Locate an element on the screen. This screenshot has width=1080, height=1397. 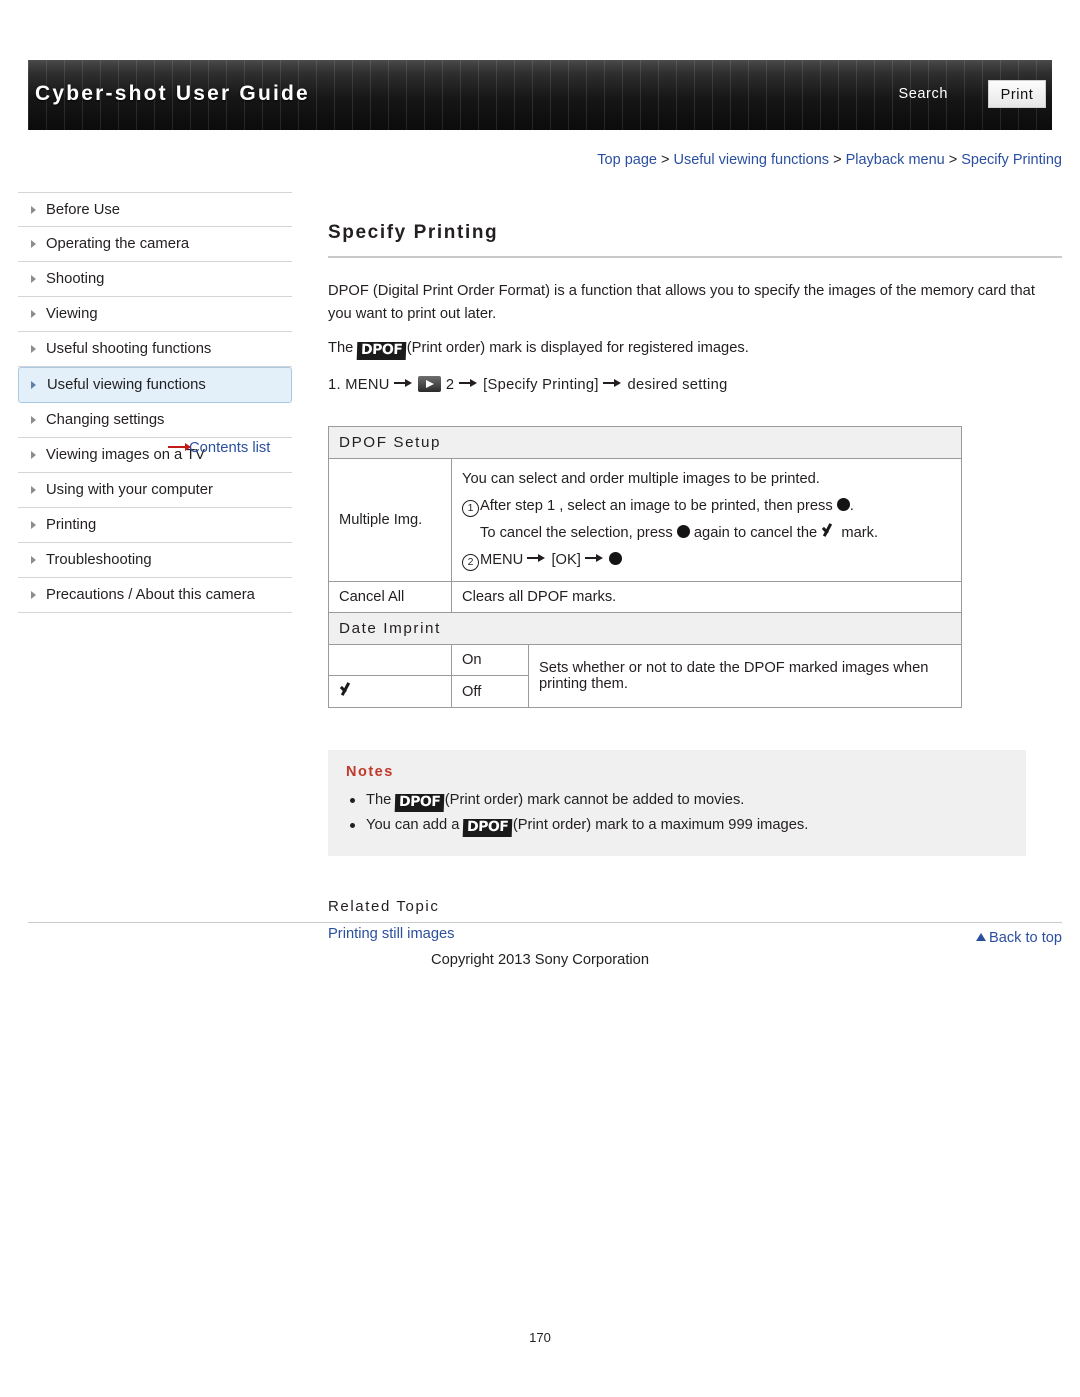
step-number: 1. is located at coordinates (334, 385).